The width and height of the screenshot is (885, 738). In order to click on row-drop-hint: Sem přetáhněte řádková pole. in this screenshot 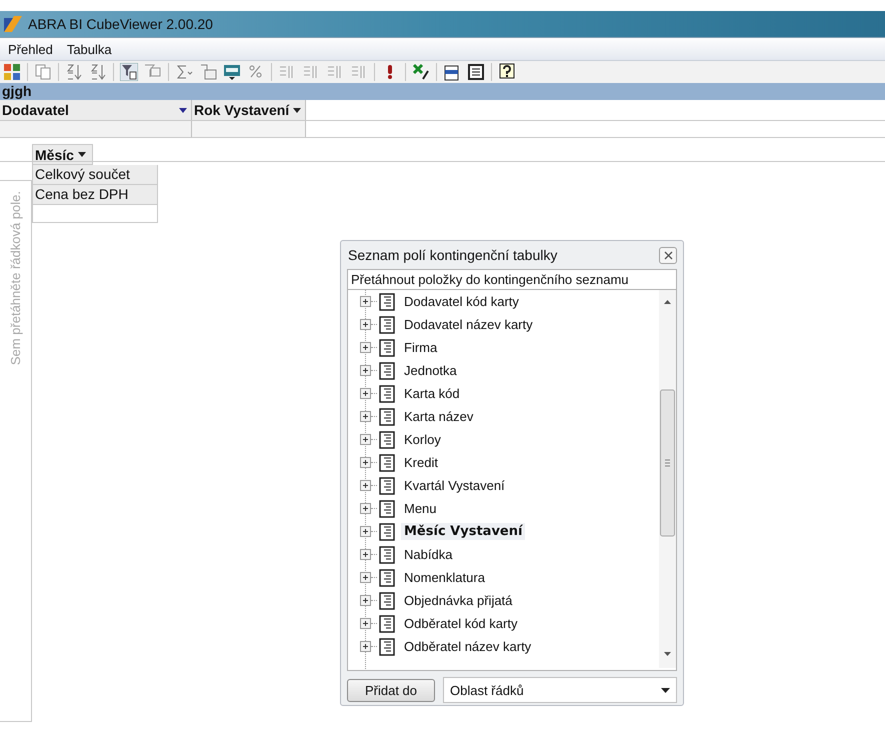, I will do `click(15, 278)`.